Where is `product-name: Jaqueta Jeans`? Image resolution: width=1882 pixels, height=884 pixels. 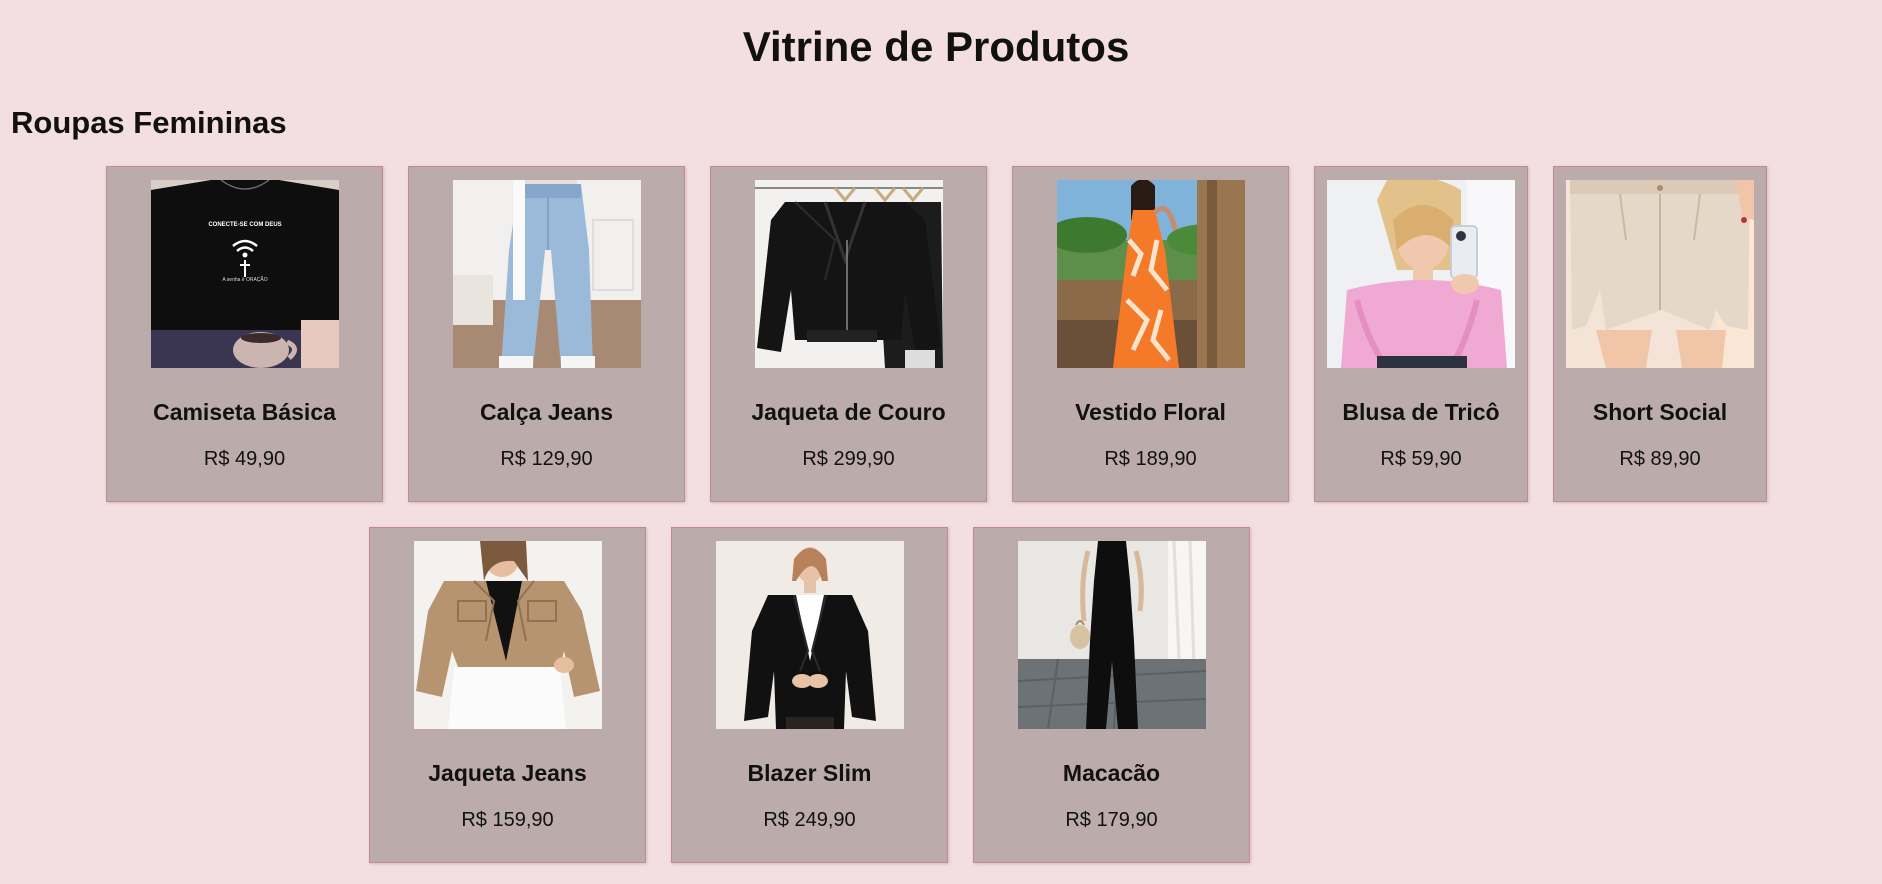 product-name: Jaqueta Jeans is located at coordinates (507, 773).